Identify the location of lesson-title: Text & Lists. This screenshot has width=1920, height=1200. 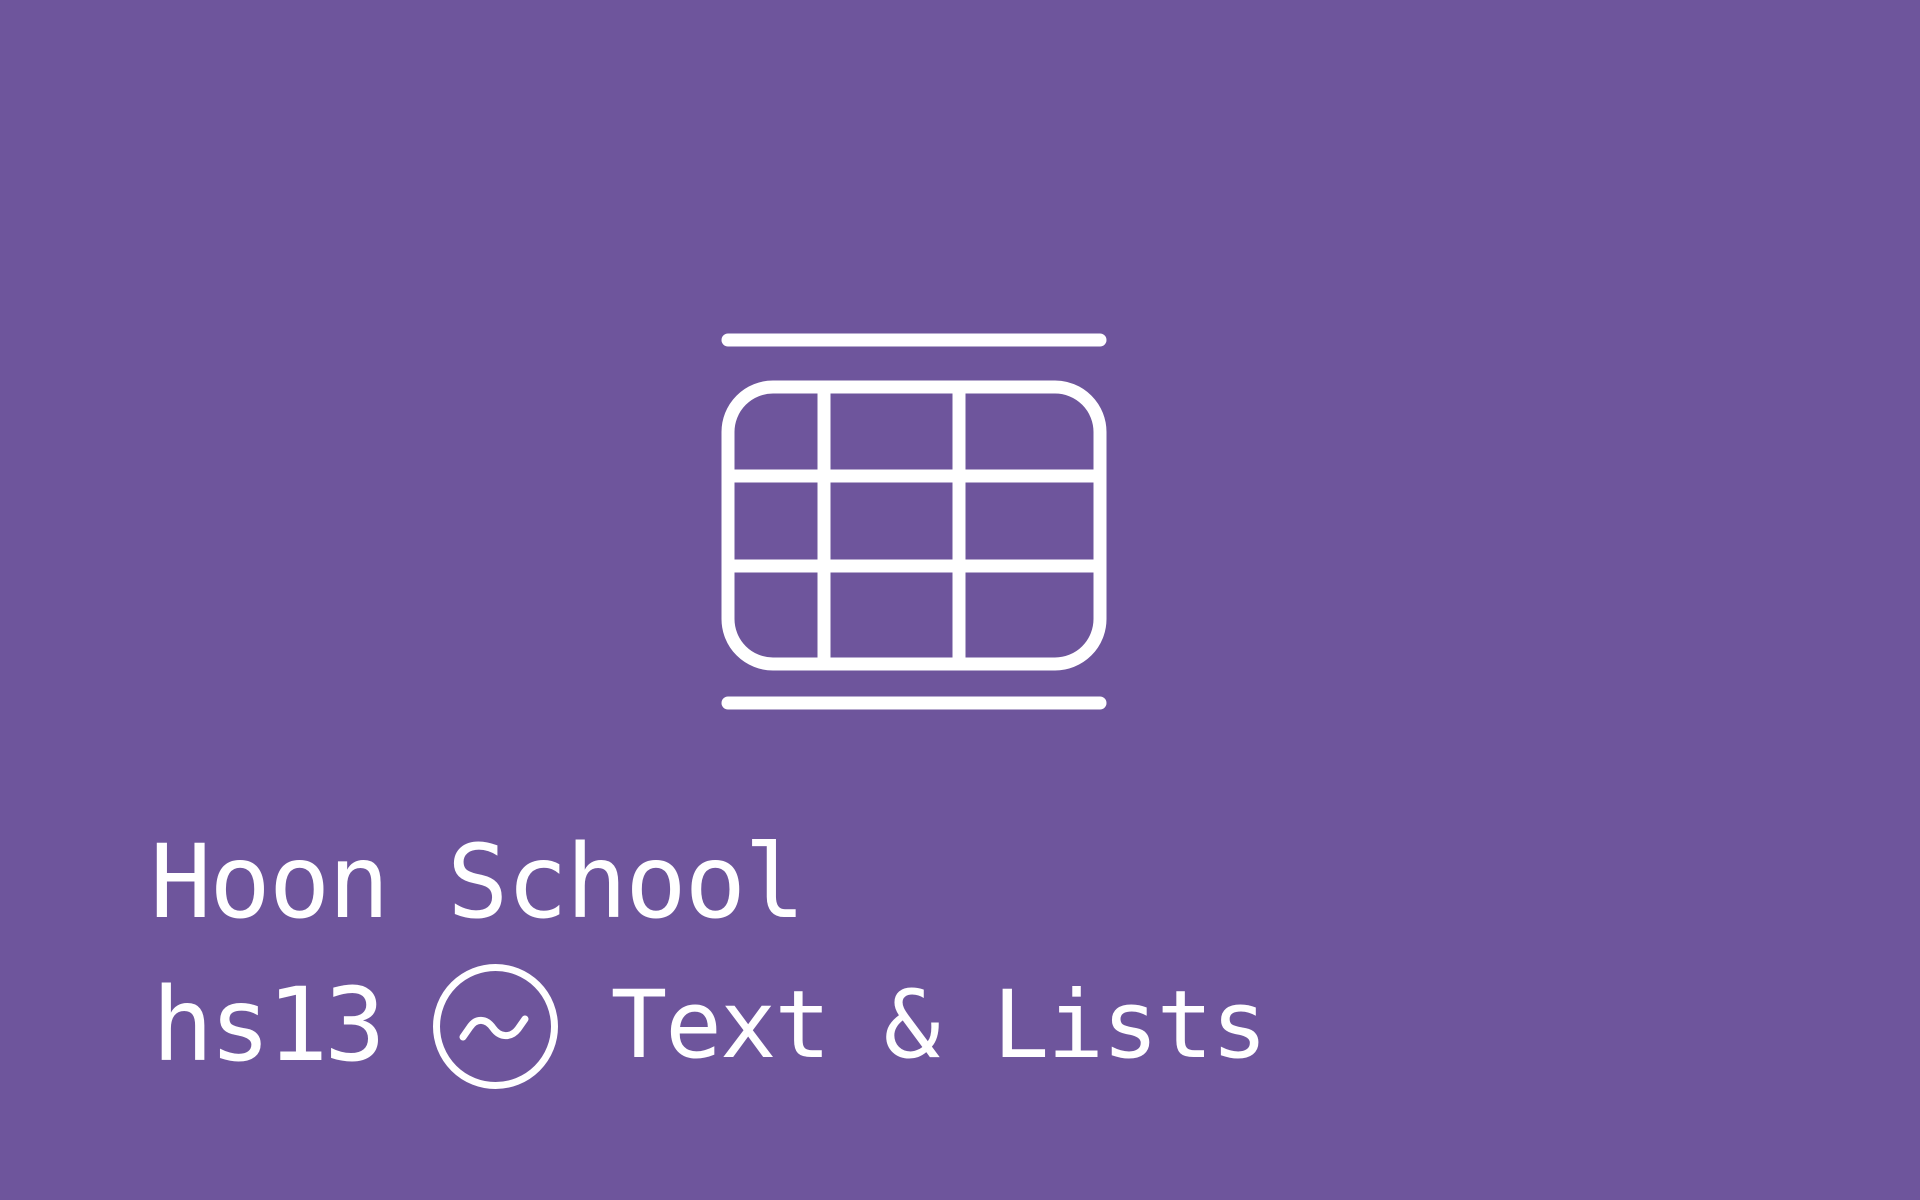
(939, 1025).